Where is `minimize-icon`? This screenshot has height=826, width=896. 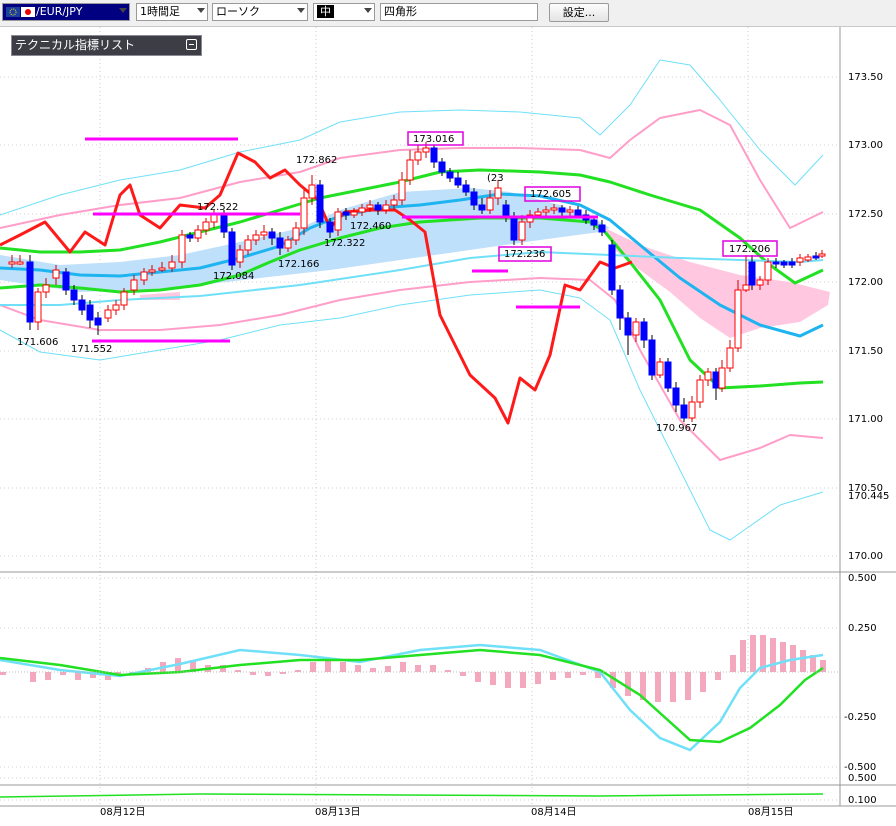
minimize-icon is located at coordinates (191, 44).